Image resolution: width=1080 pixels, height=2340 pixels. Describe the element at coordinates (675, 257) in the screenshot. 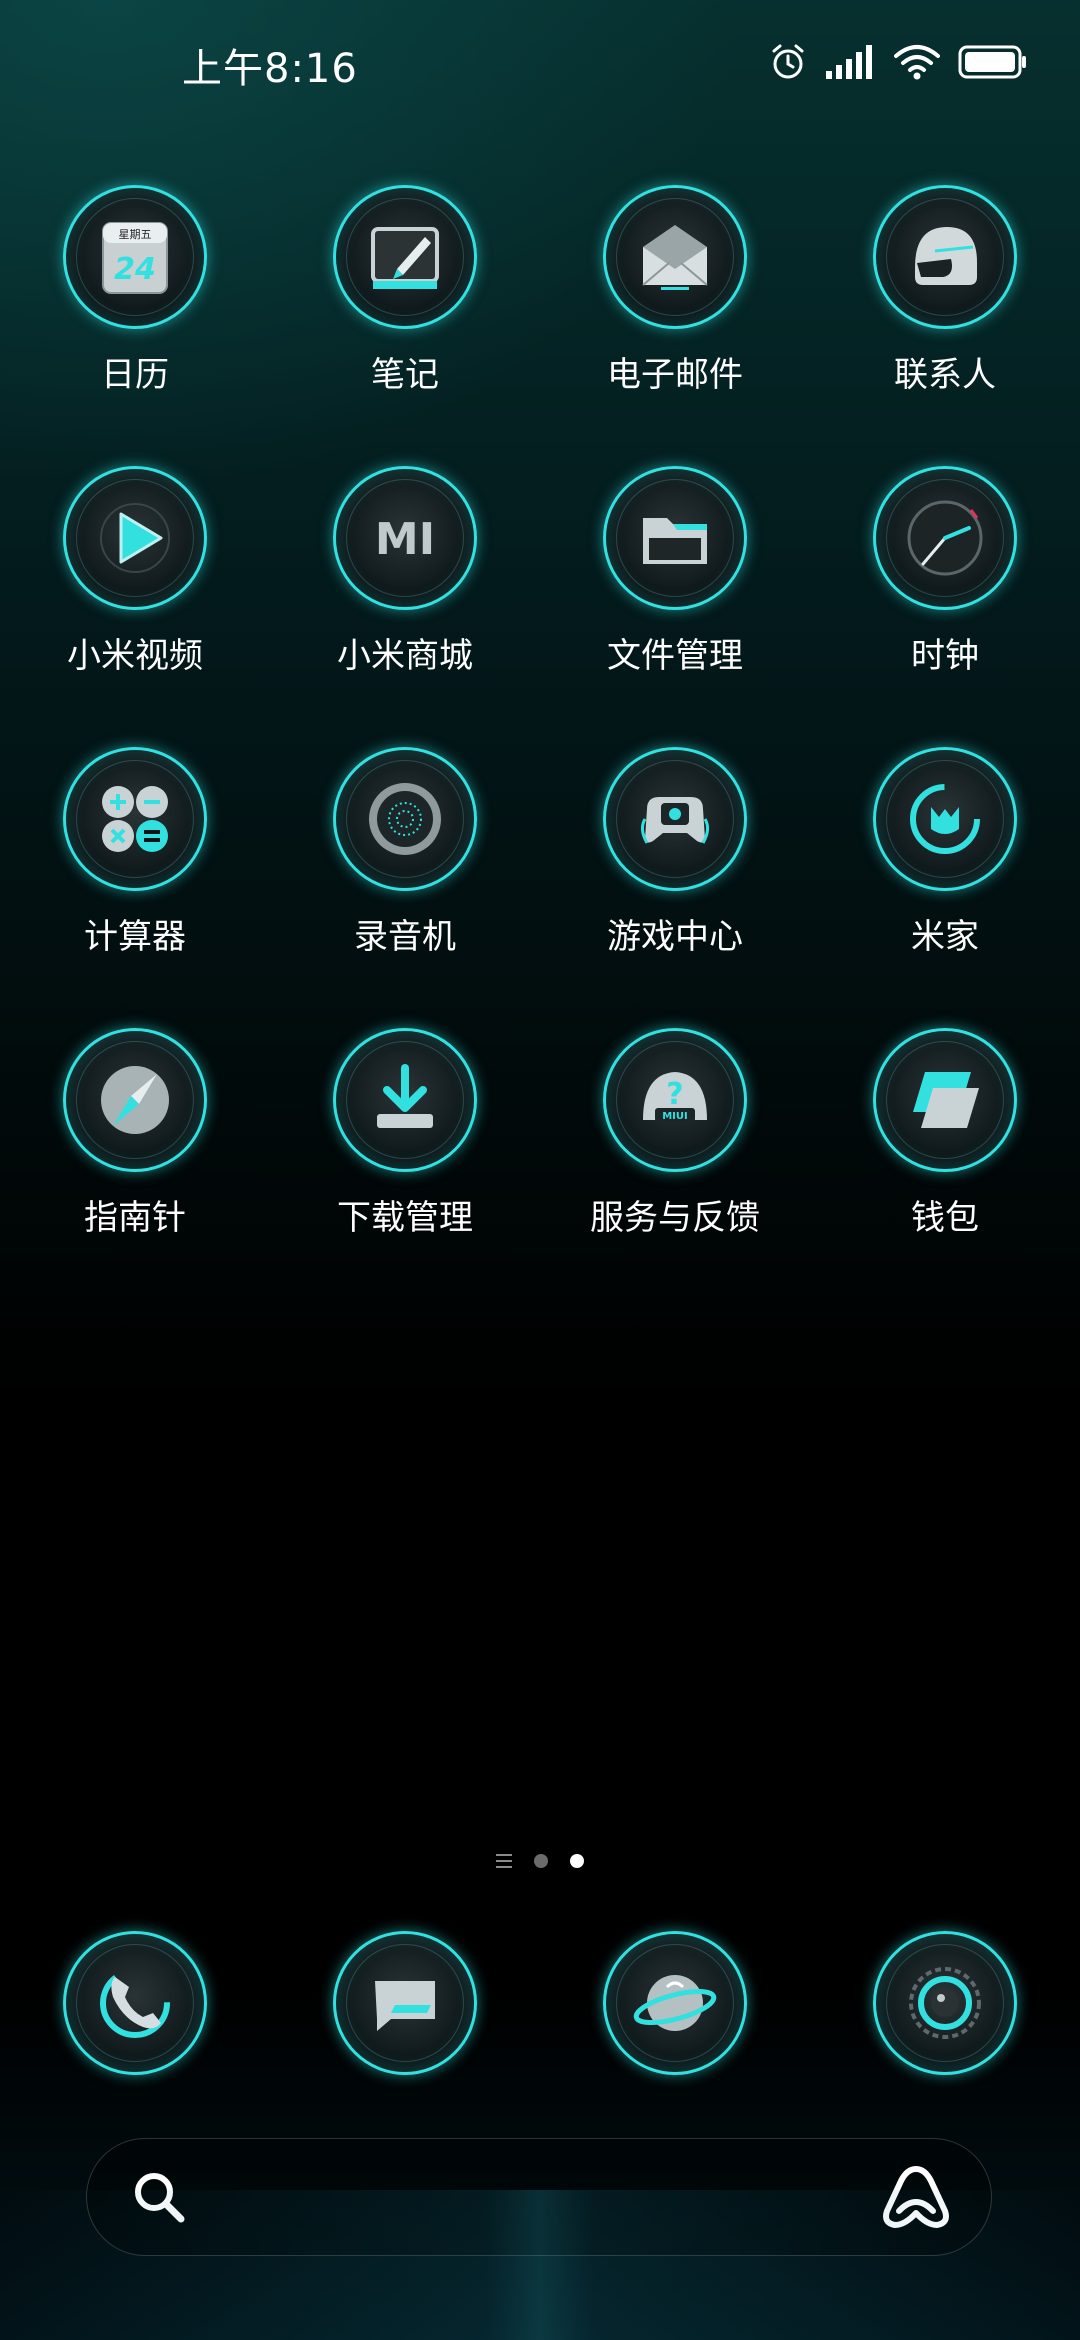

I see `email-icon` at that location.